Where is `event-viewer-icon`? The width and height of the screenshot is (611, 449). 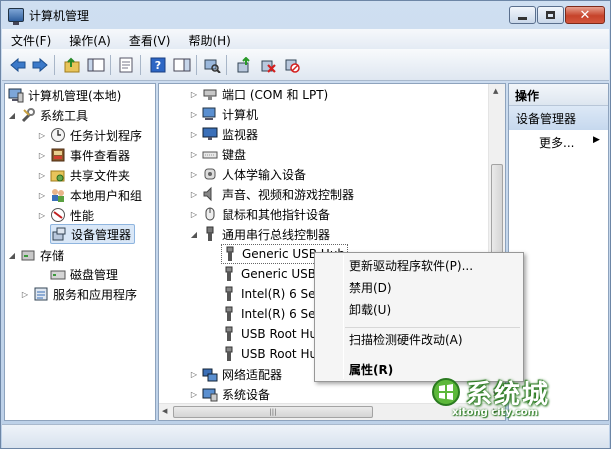
event-viewer-icon is located at coordinates (58, 155).